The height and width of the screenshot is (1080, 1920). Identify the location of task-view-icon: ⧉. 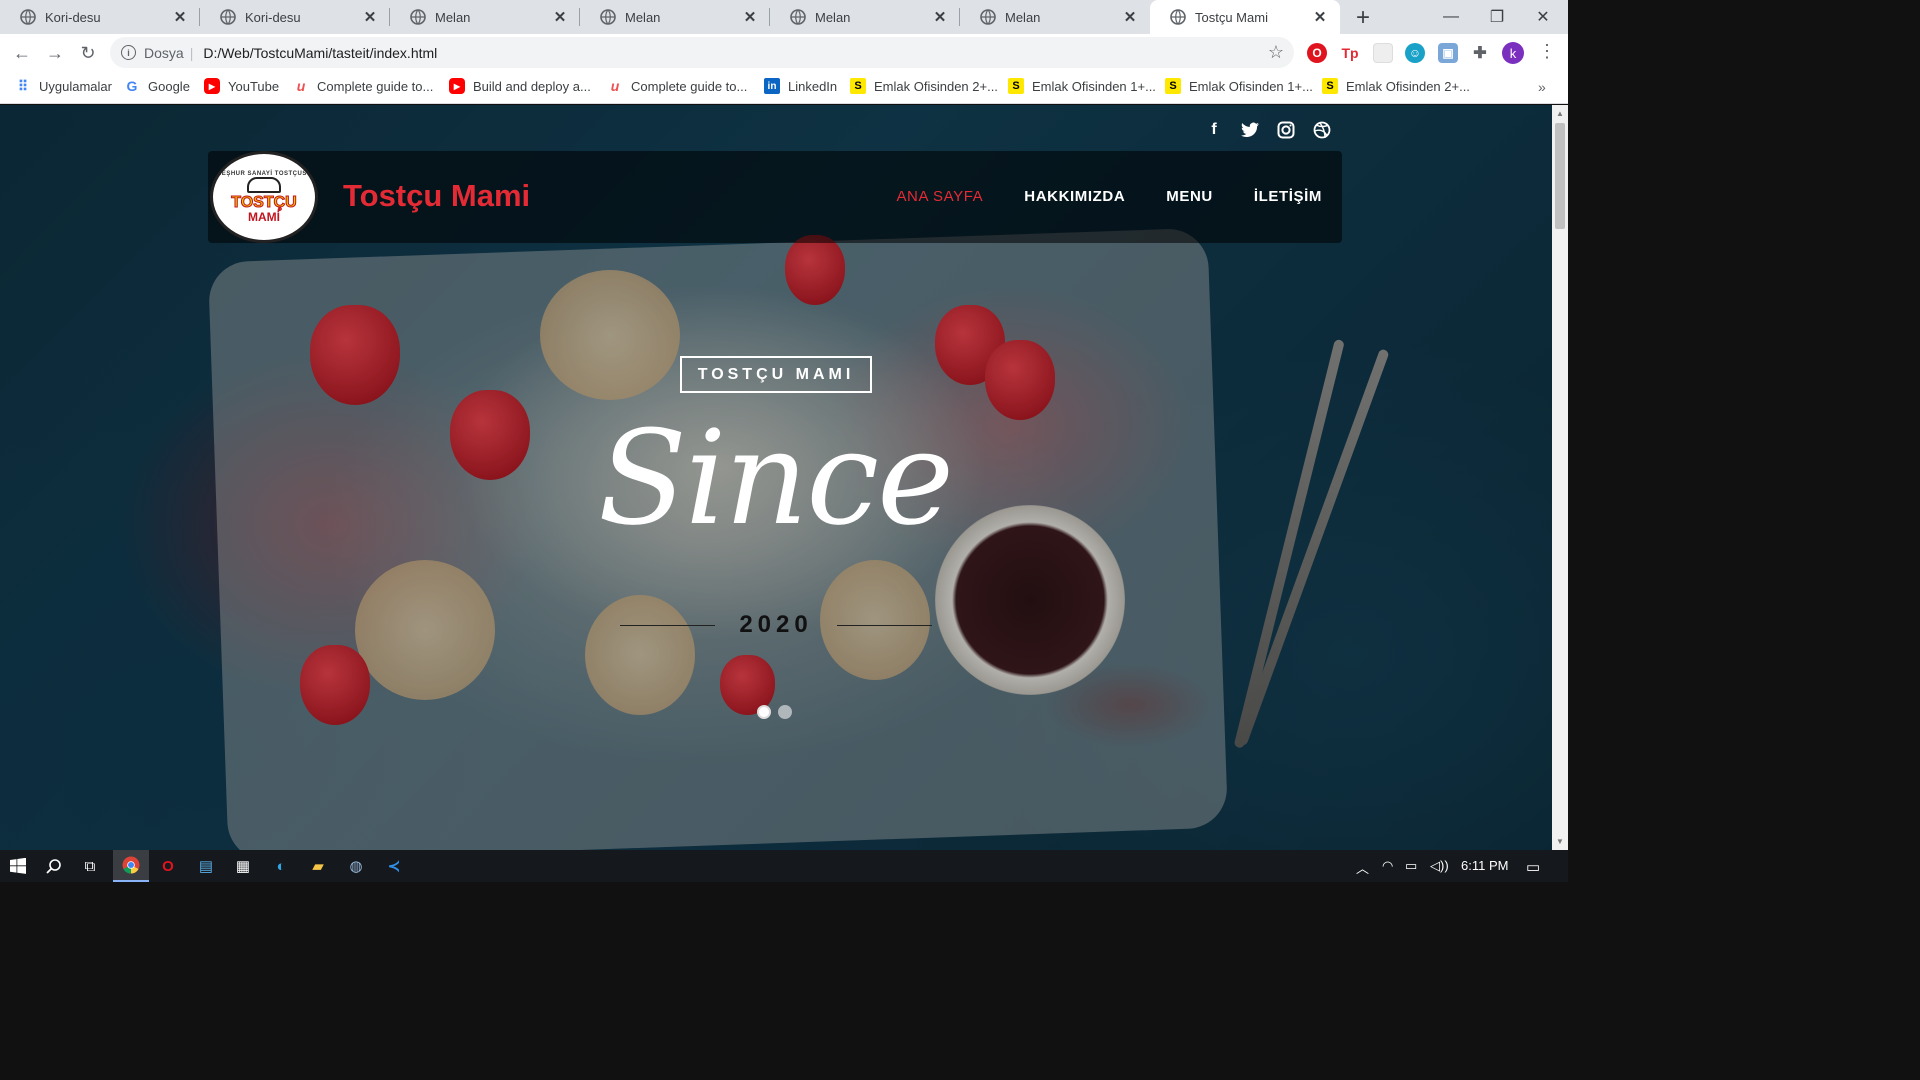
(90, 866).